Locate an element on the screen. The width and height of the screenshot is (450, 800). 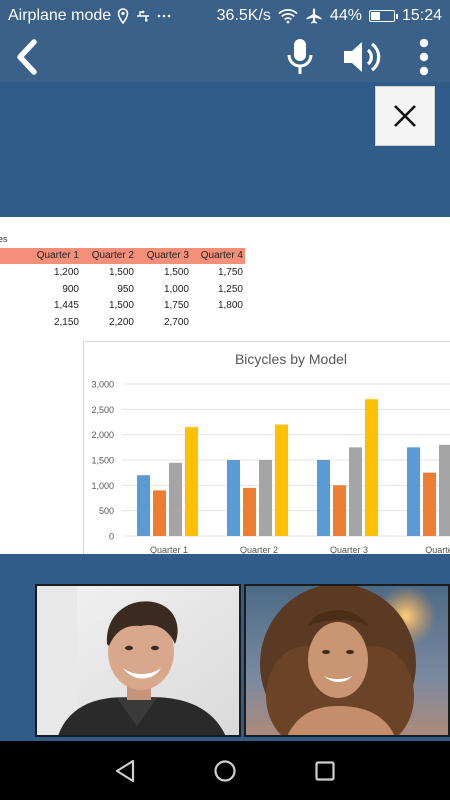
sheet-cell: 950 is located at coordinates (125, 289).